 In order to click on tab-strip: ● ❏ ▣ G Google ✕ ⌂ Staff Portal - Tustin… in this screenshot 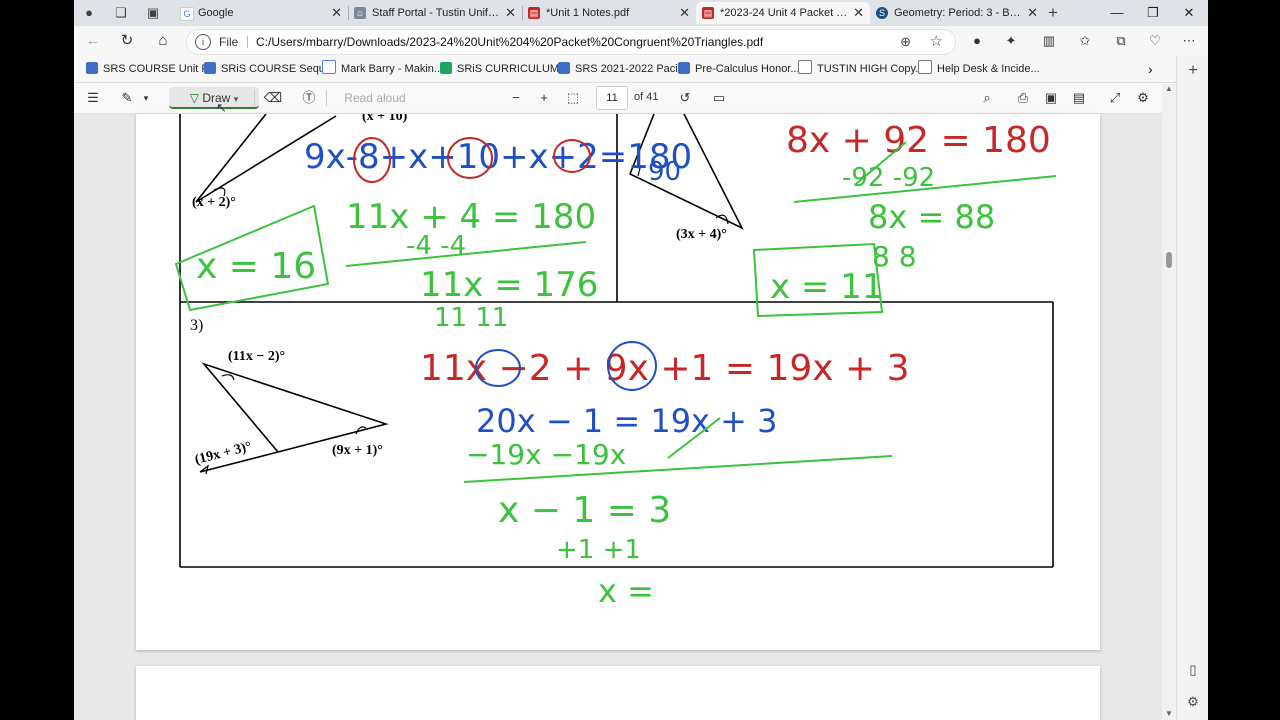, I will do `click(641, 13)`.